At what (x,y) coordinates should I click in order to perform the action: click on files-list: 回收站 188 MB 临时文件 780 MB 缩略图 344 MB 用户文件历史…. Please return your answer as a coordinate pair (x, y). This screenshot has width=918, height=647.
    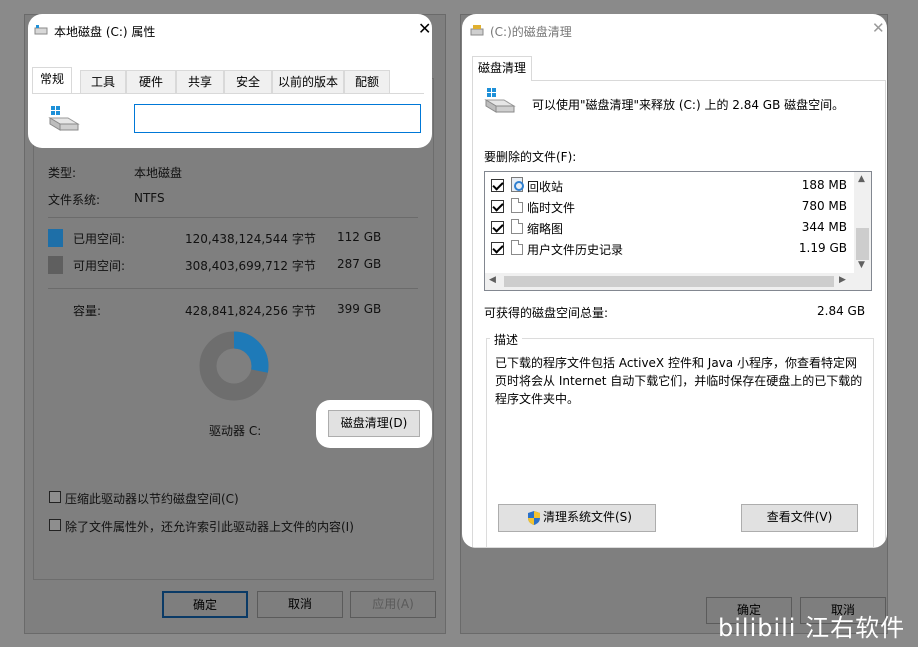
    Looking at the image, I should click on (678, 231).